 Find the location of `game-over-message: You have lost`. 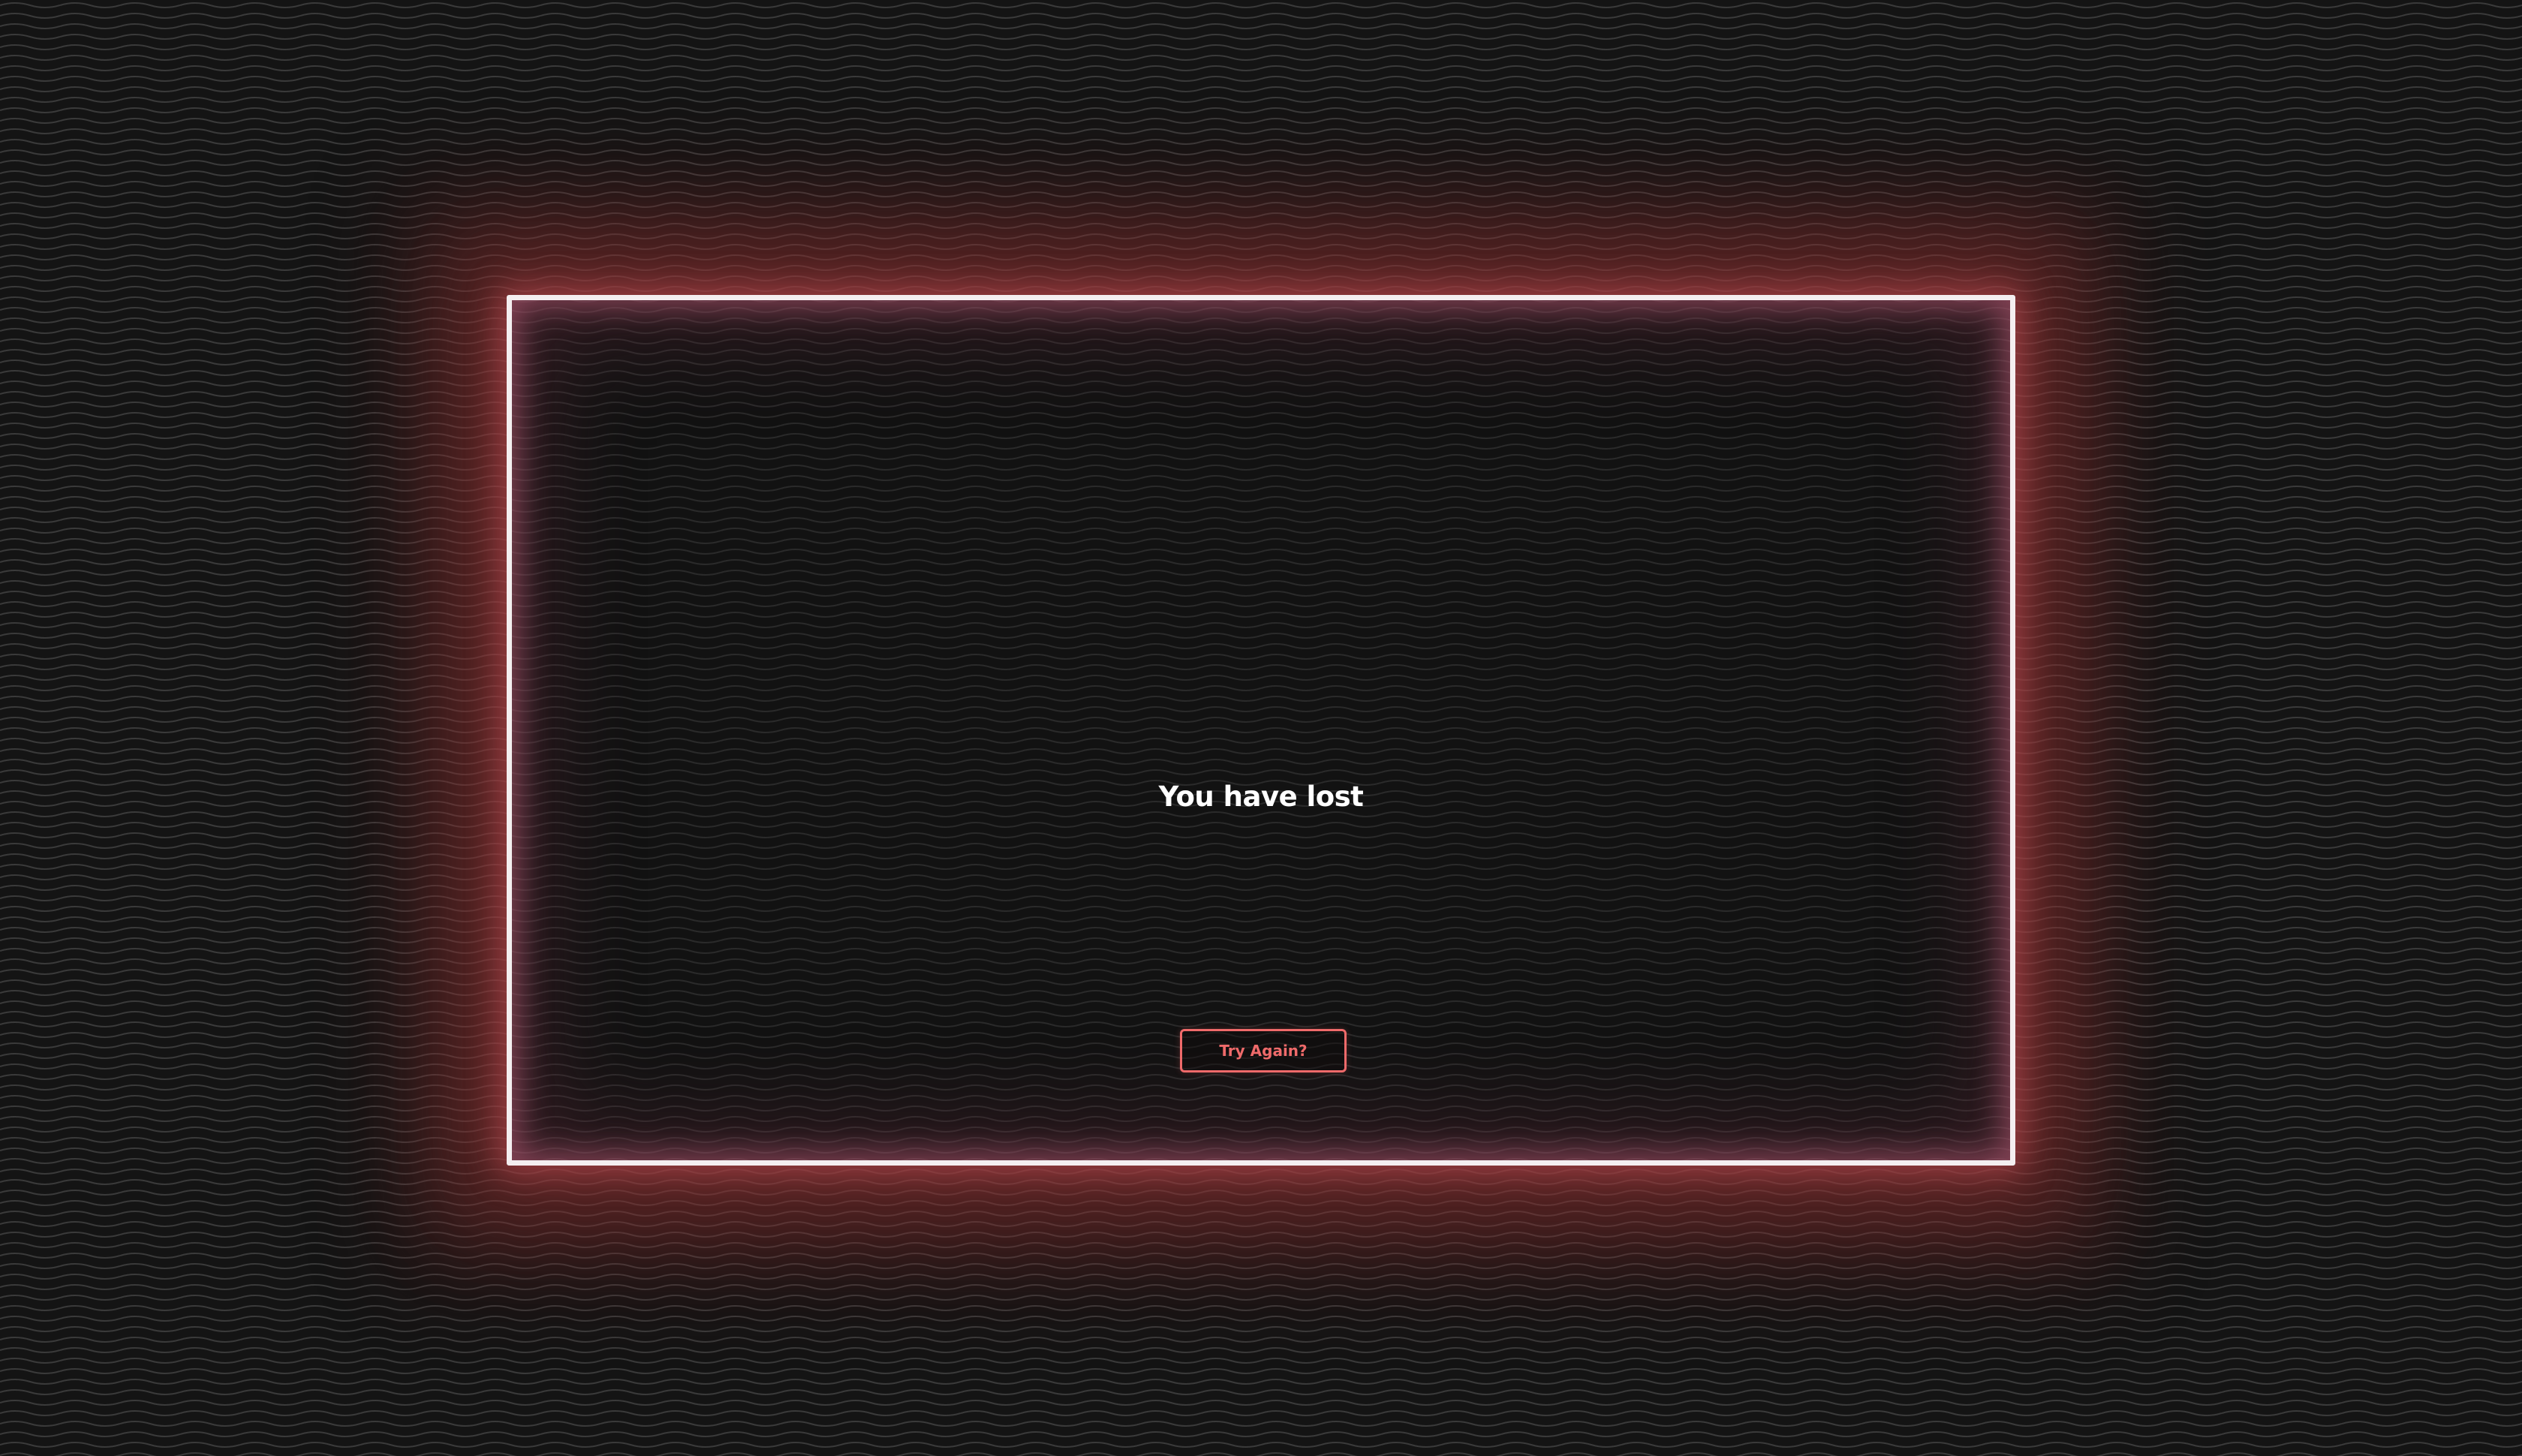

game-over-message: You have lost is located at coordinates (1261, 797).